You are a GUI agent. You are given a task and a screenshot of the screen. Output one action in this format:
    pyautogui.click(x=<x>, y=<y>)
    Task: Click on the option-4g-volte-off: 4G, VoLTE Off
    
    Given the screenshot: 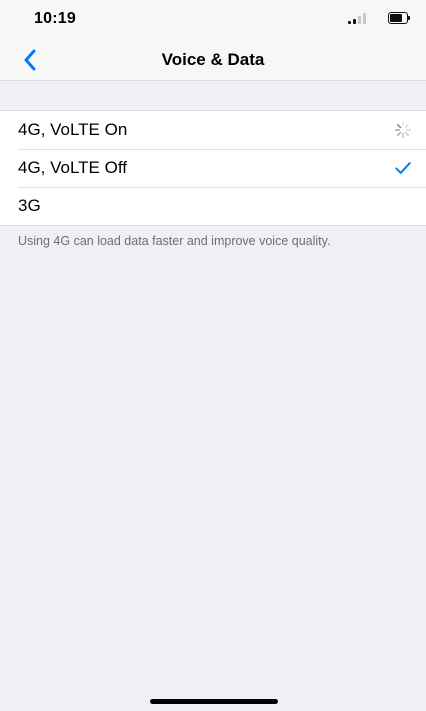 What is the action you would take?
    pyautogui.click(x=213, y=168)
    